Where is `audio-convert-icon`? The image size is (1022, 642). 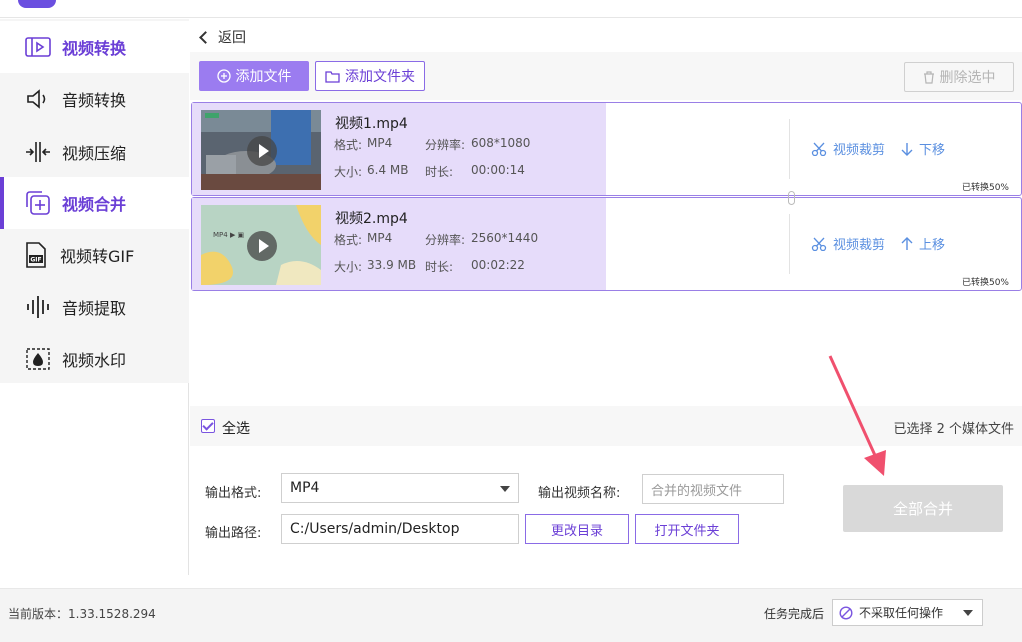
audio-convert-icon is located at coordinates (38, 99).